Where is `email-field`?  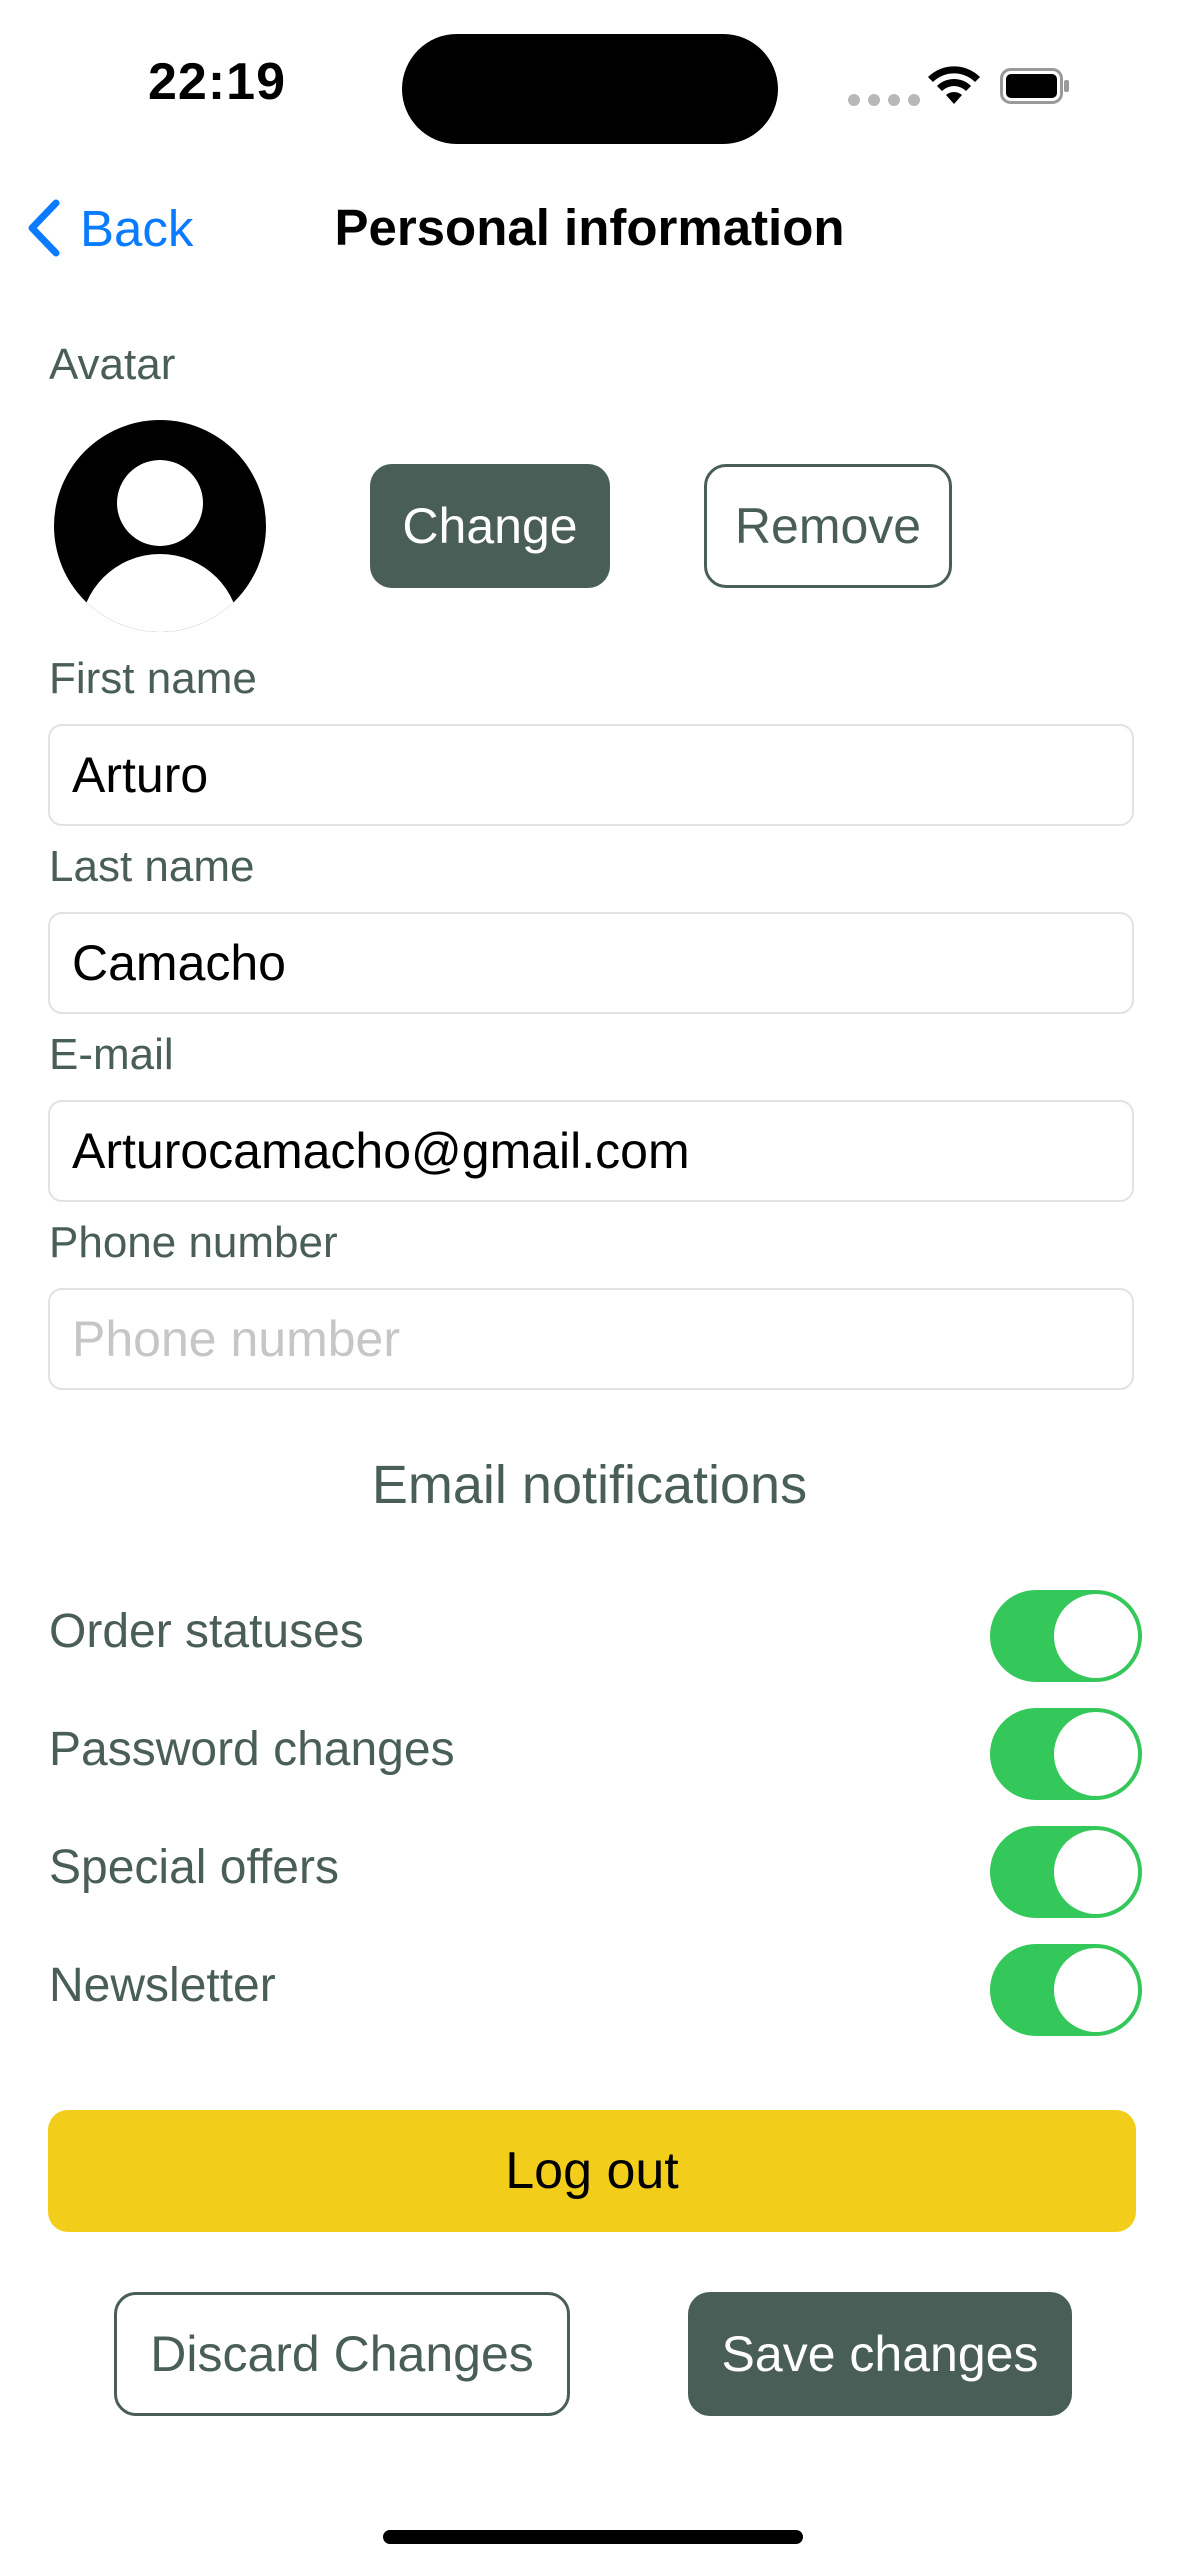
email-field is located at coordinates (591, 1151).